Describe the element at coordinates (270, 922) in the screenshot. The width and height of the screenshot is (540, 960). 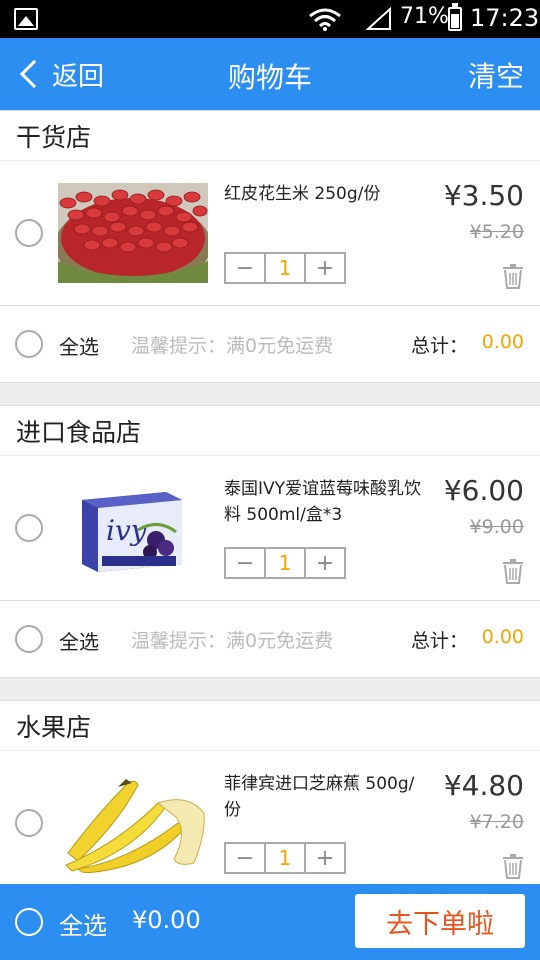
I see `checkout-bar: 全选 ¥0.00 去下单啦` at that location.